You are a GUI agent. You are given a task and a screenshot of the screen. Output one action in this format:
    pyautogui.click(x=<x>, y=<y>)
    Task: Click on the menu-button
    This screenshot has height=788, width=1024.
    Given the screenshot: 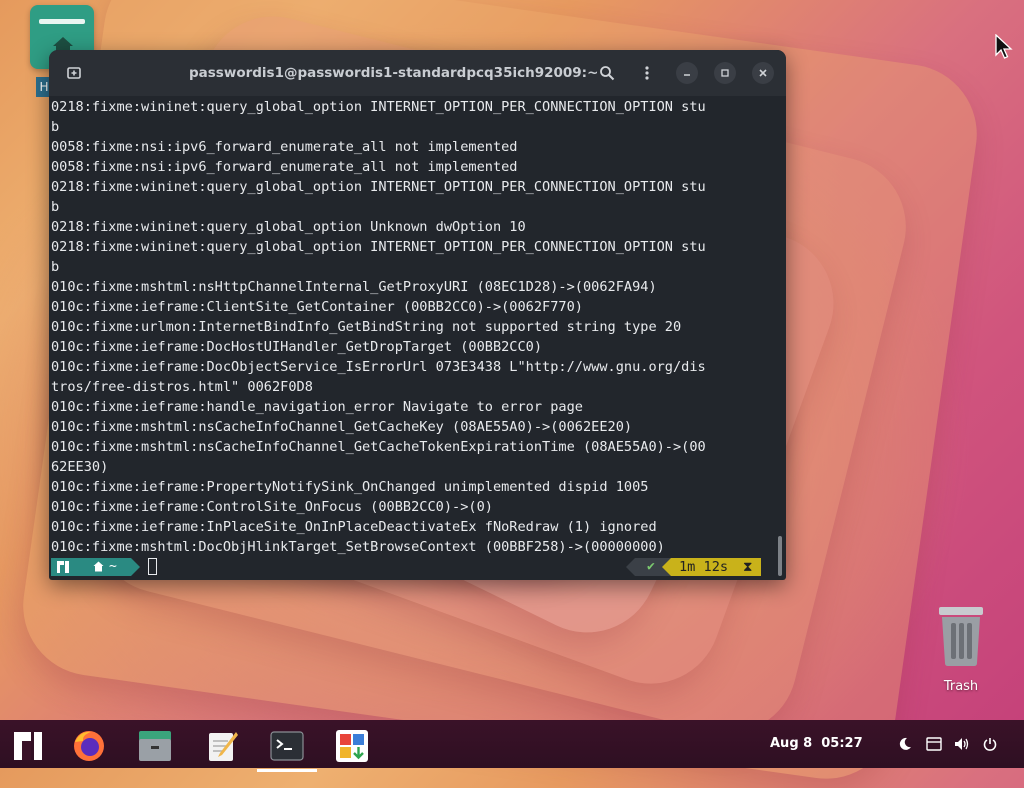 What is the action you would take?
    pyautogui.click(x=647, y=73)
    